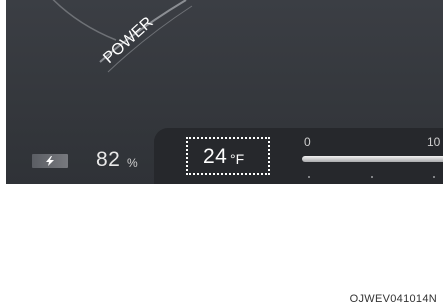 Image resolution: width=443 pixels, height=308 pixels. What do you see at coordinates (108, 159) in the screenshot?
I see `battery-level-value: 82` at bounding box center [108, 159].